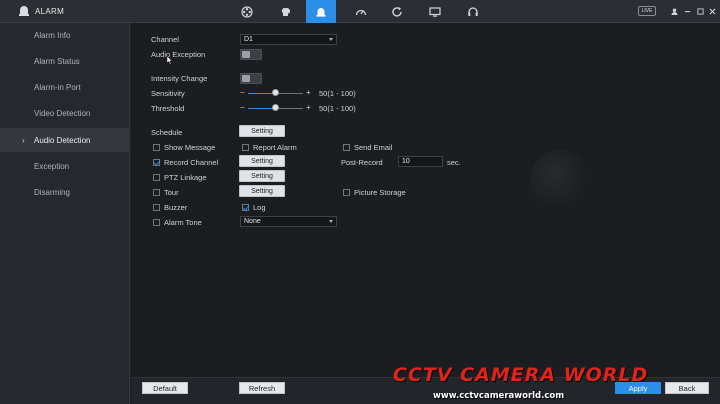 The height and width of the screenshot is (404, 720). What do you see at coordinates (50, 11) in the screenshot?
I see `app-title: ALARM` at bounding box center [50, 11].